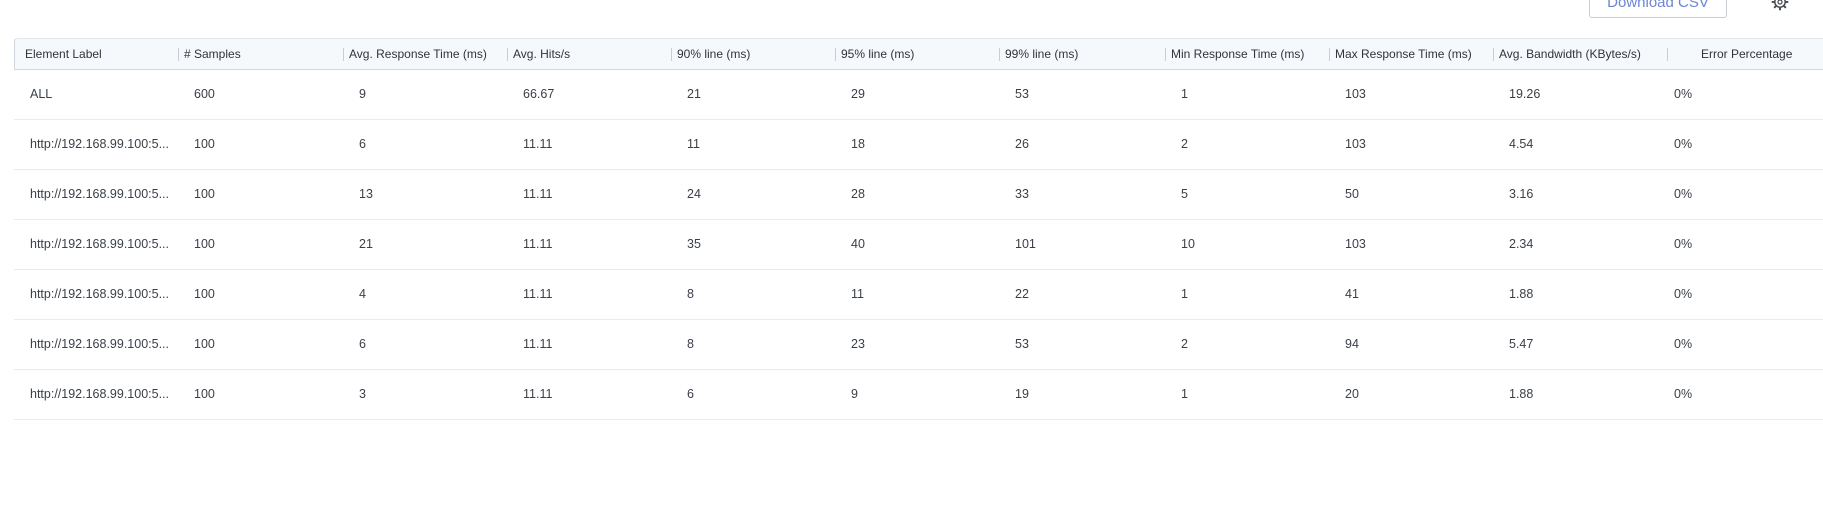 The width and height of the screenshot is (1823, 513). I want to click on cell-99-line: 101, so click(1025, 244).